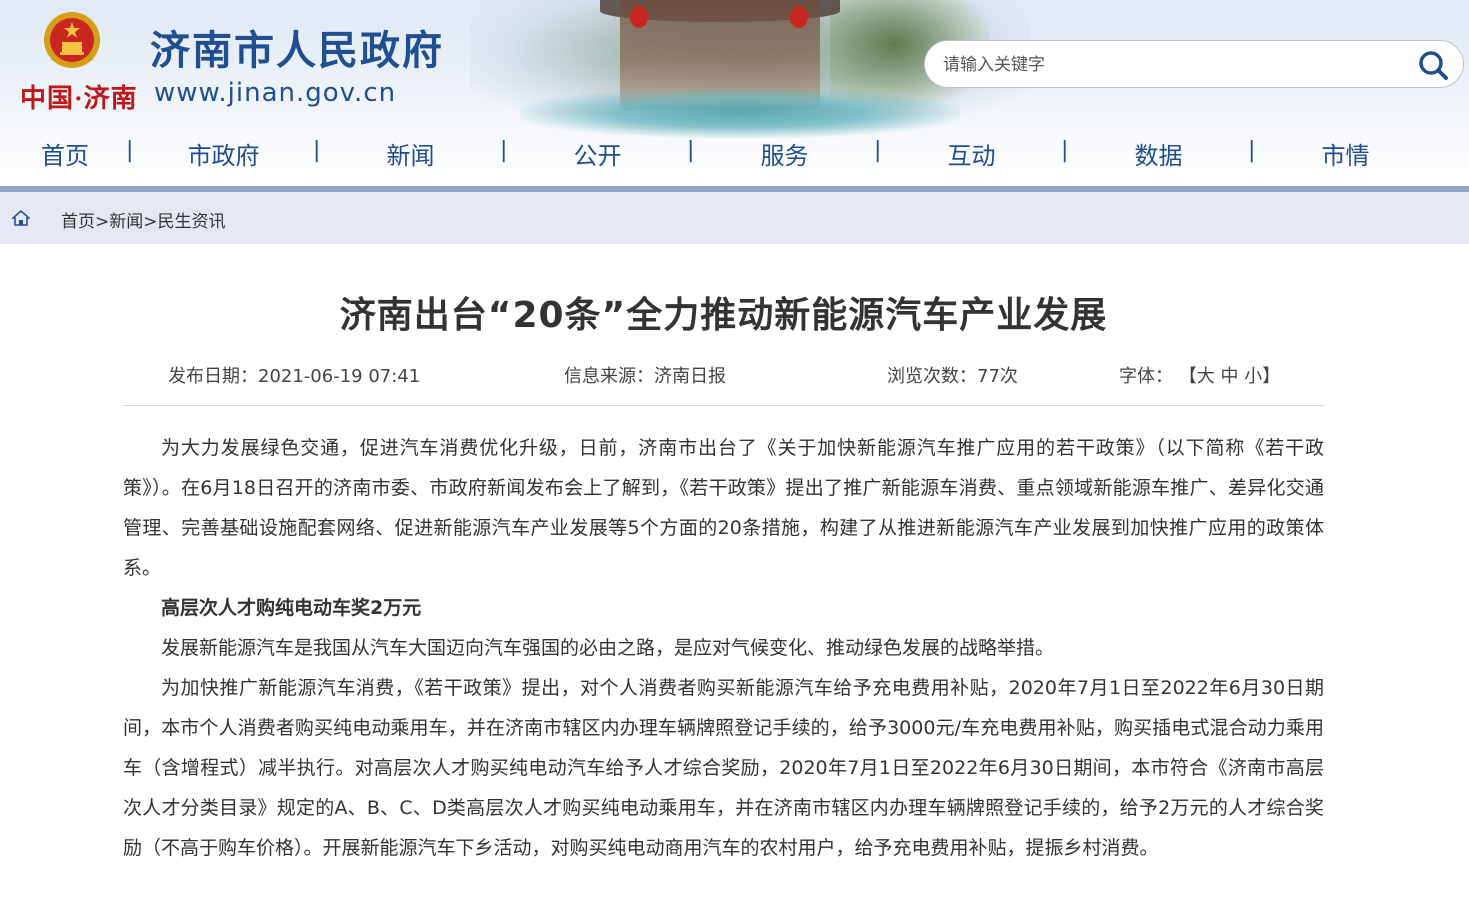  What do you see at coordinates (294, 376) in the screenshot?
I see `publish-date: 发布日期：2021-06-19 07:41` at bounding box center [294, 376].